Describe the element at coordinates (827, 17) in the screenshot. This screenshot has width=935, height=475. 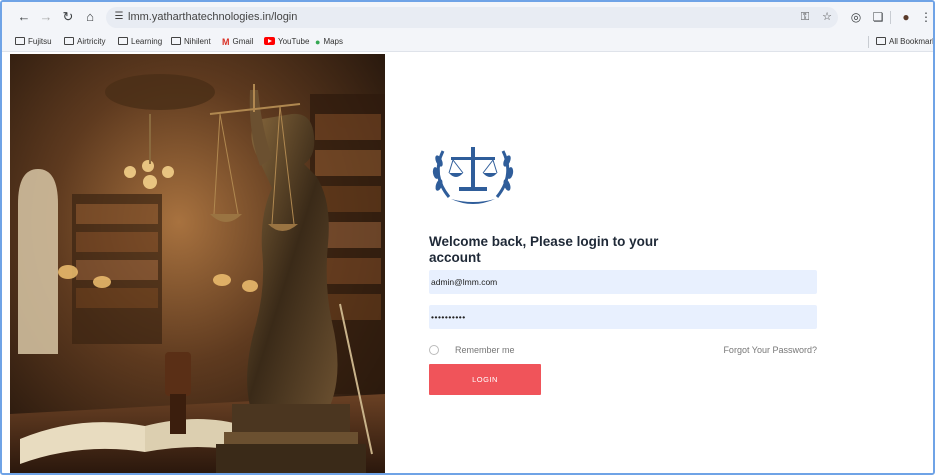
I see `bookmark-star-icon: ☆` at that location.